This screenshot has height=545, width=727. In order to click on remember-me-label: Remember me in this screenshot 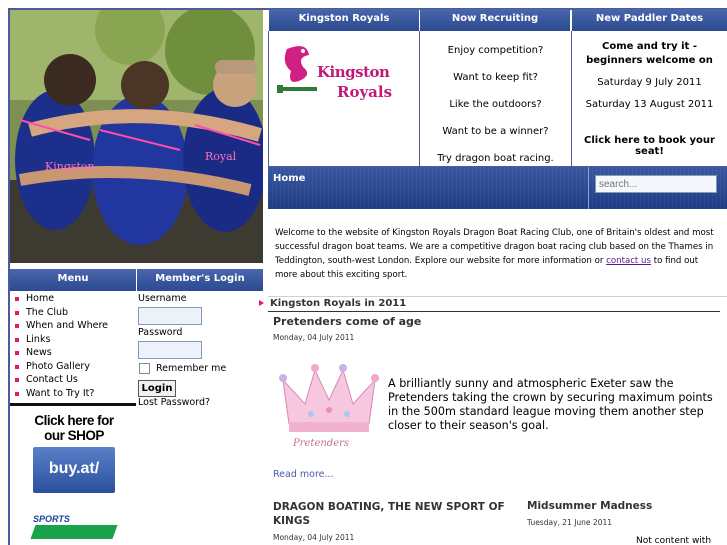, I will do `click(191, 368)`.